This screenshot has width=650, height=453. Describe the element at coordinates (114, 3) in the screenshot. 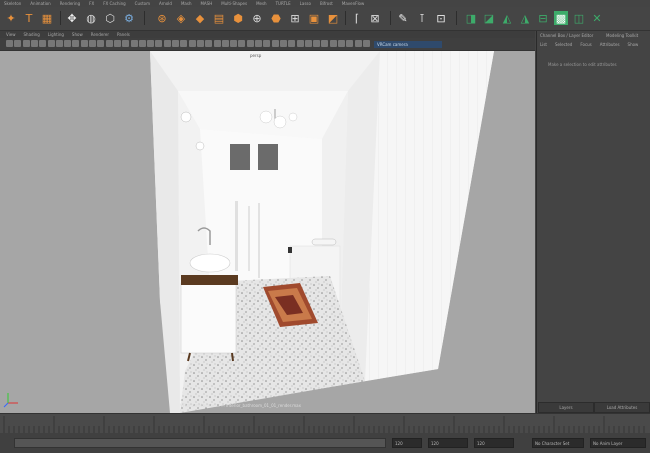

I see `menu-item: FX Caching` at that location.